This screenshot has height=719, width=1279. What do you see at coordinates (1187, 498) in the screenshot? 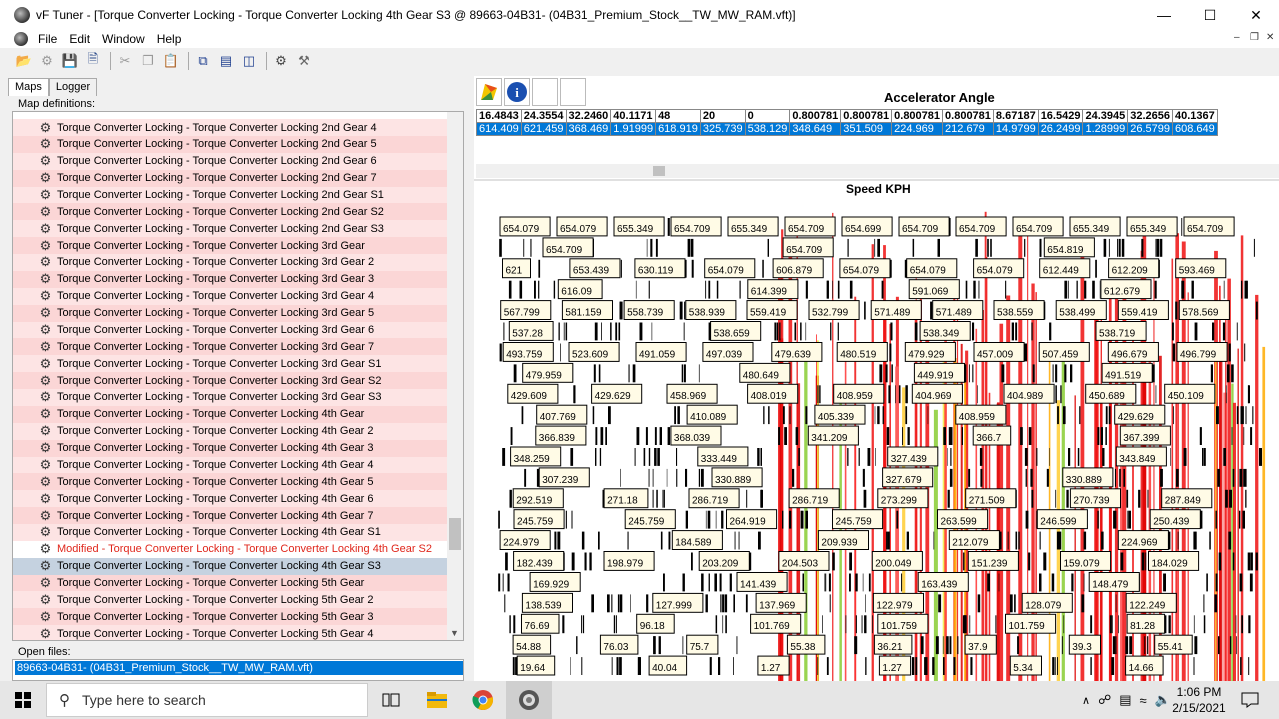
I see `speed-value-label: 287.849` at bounding box center [1187, 498].